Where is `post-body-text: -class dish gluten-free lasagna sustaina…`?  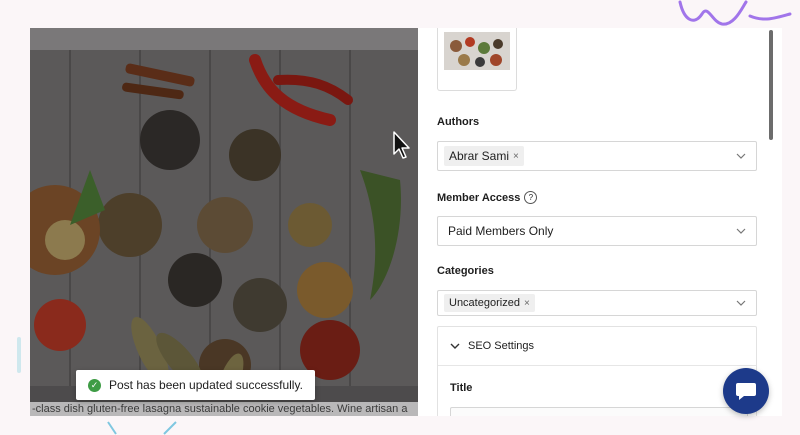
post-body-text: -class dish gluten-free lasagna sustaina… is located at coordinates (224, 409).